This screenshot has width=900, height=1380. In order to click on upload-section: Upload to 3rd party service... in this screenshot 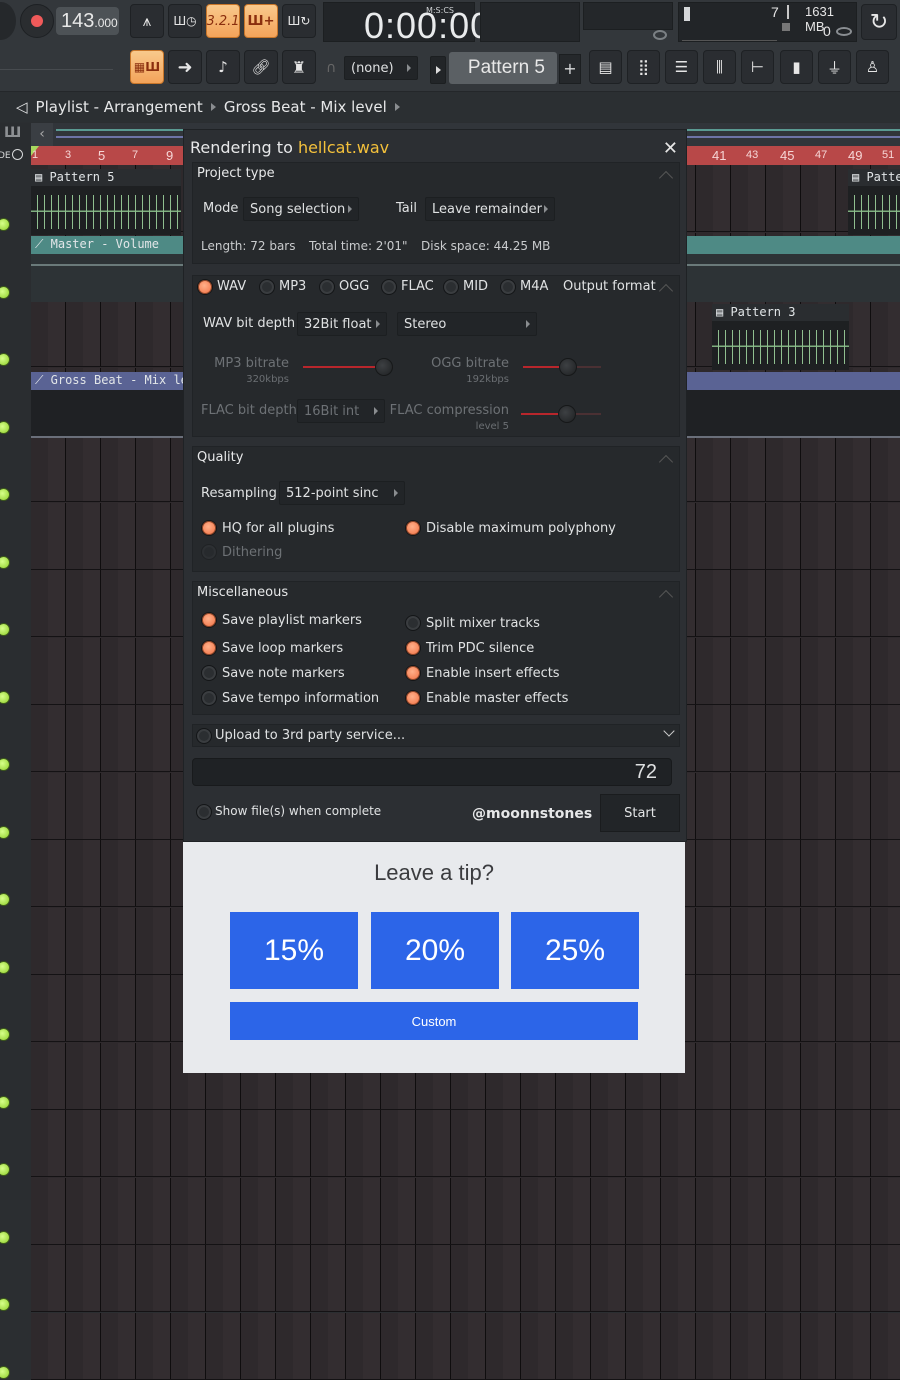, I will do `click(436, 735)`.